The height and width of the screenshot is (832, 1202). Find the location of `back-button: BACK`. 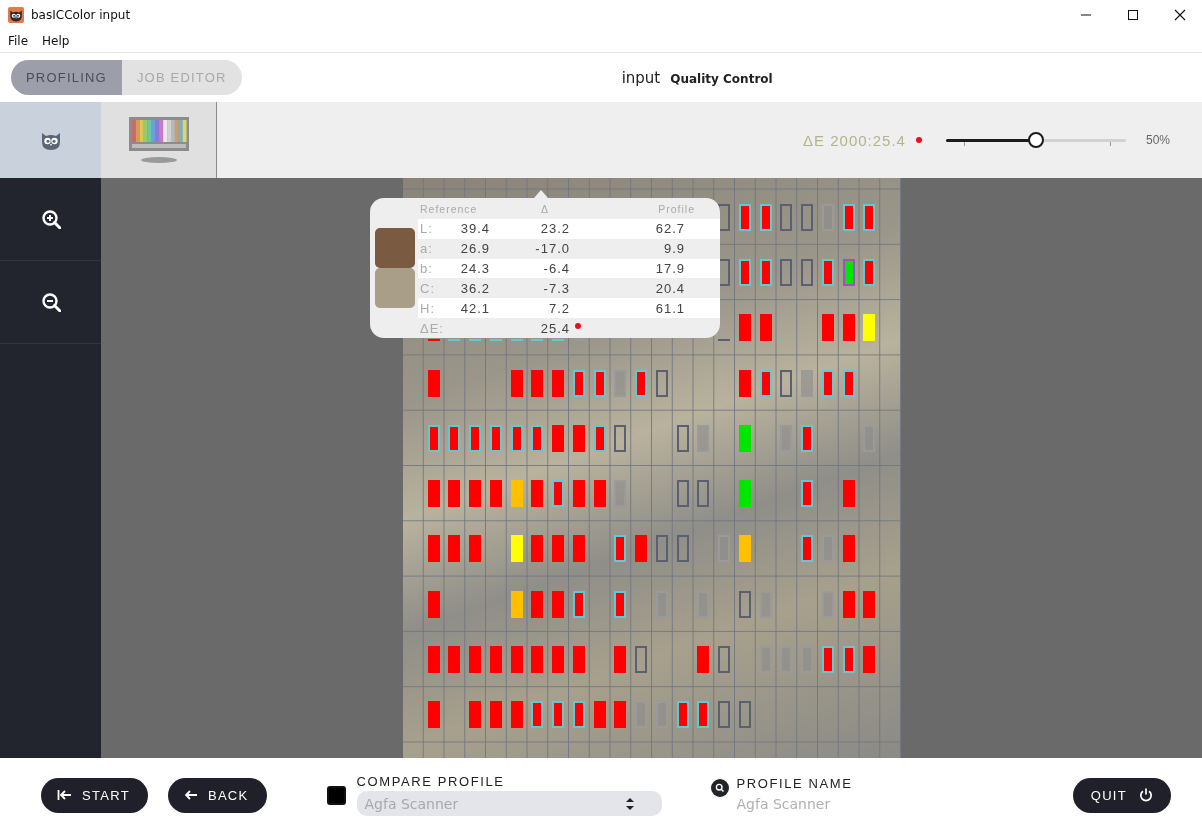

back-button: BACK is located at coordinates (217, 795).